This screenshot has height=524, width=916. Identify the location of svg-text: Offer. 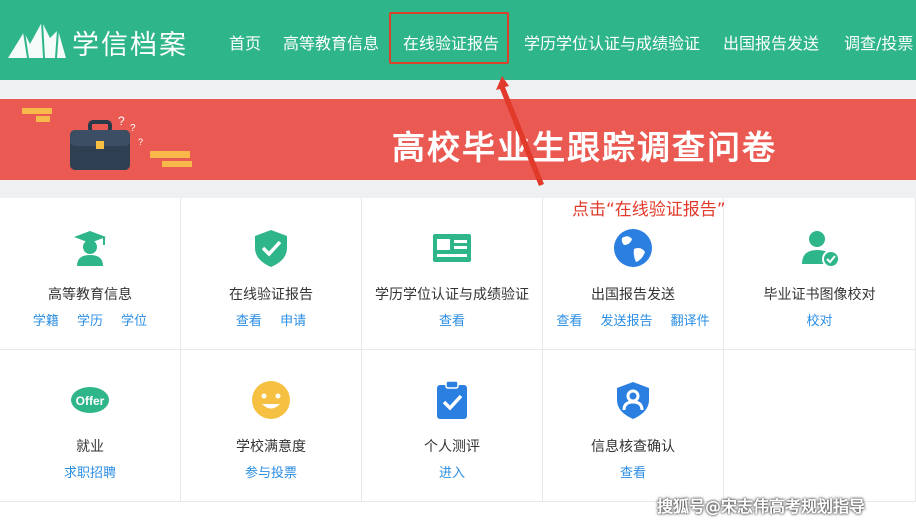
(90, 401).